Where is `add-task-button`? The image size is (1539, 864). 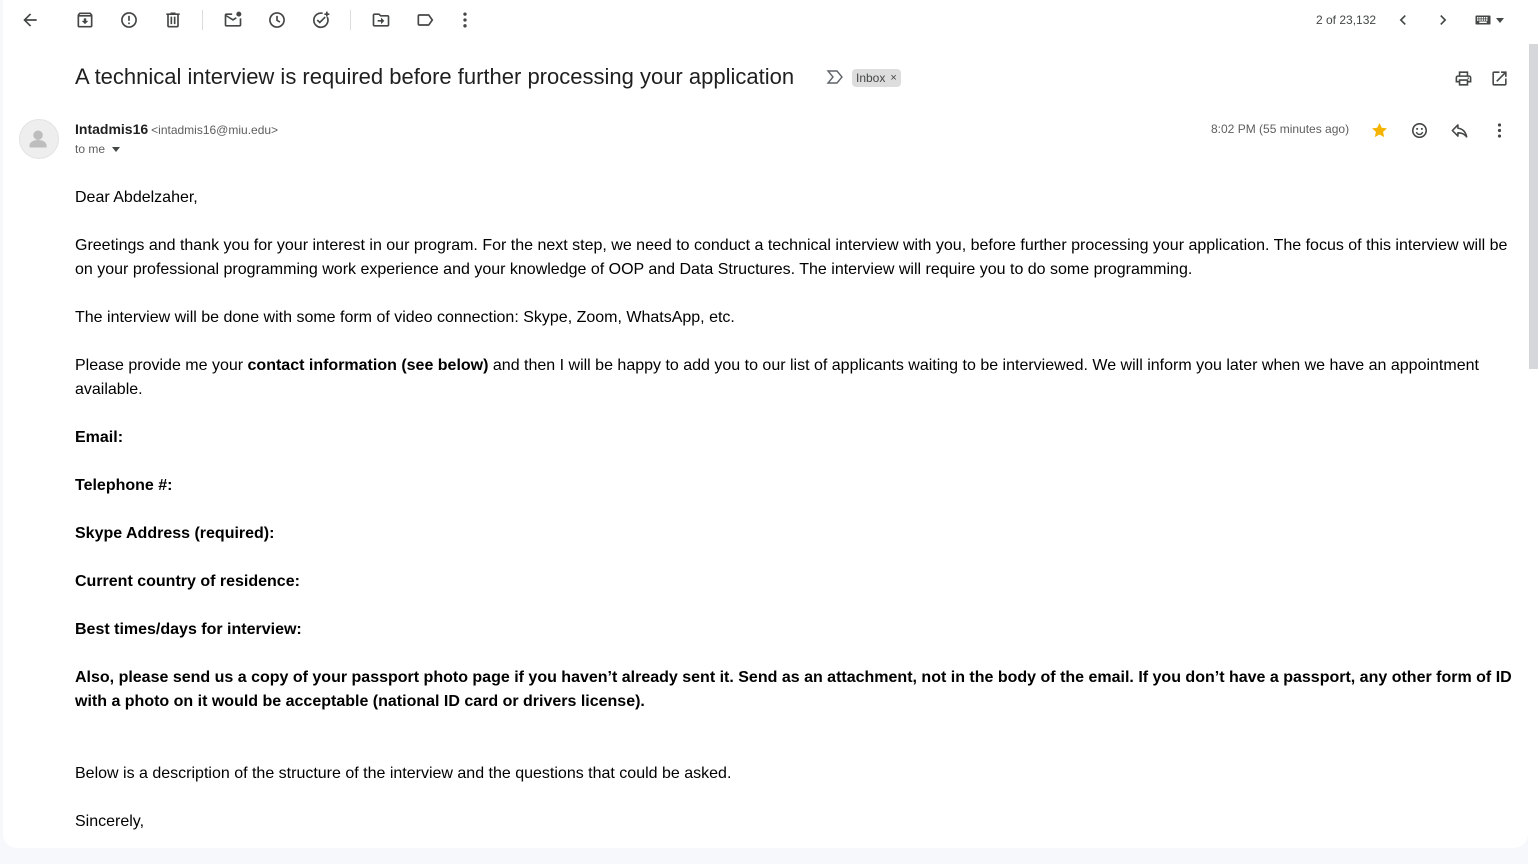 add-task-button is located at coordinates (321, 20).